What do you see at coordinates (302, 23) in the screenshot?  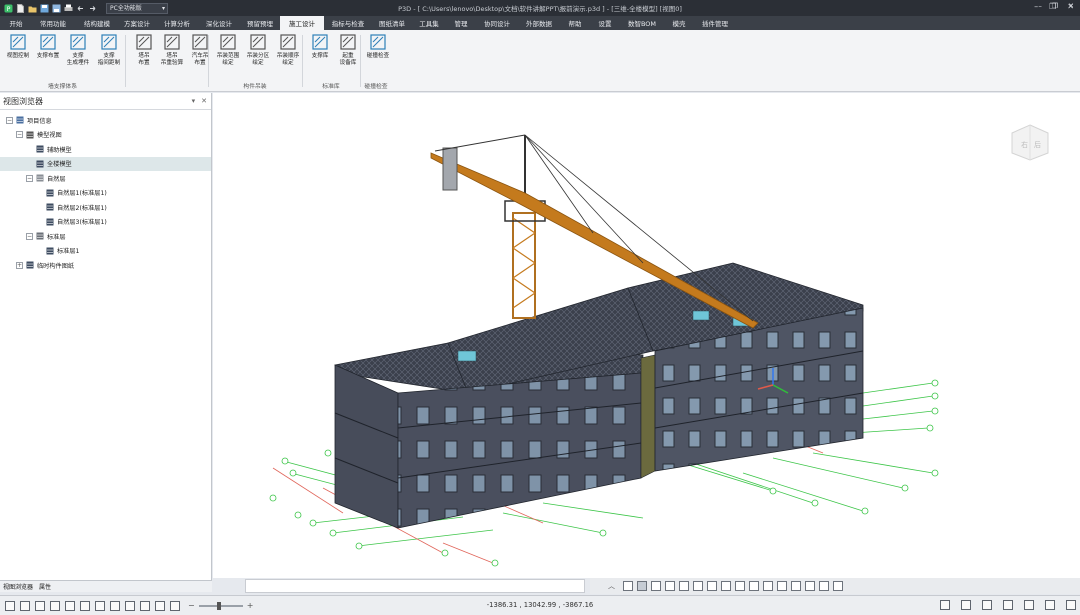 I see `menu-tab-7: 施工设计` at bounding box center [302, 23].